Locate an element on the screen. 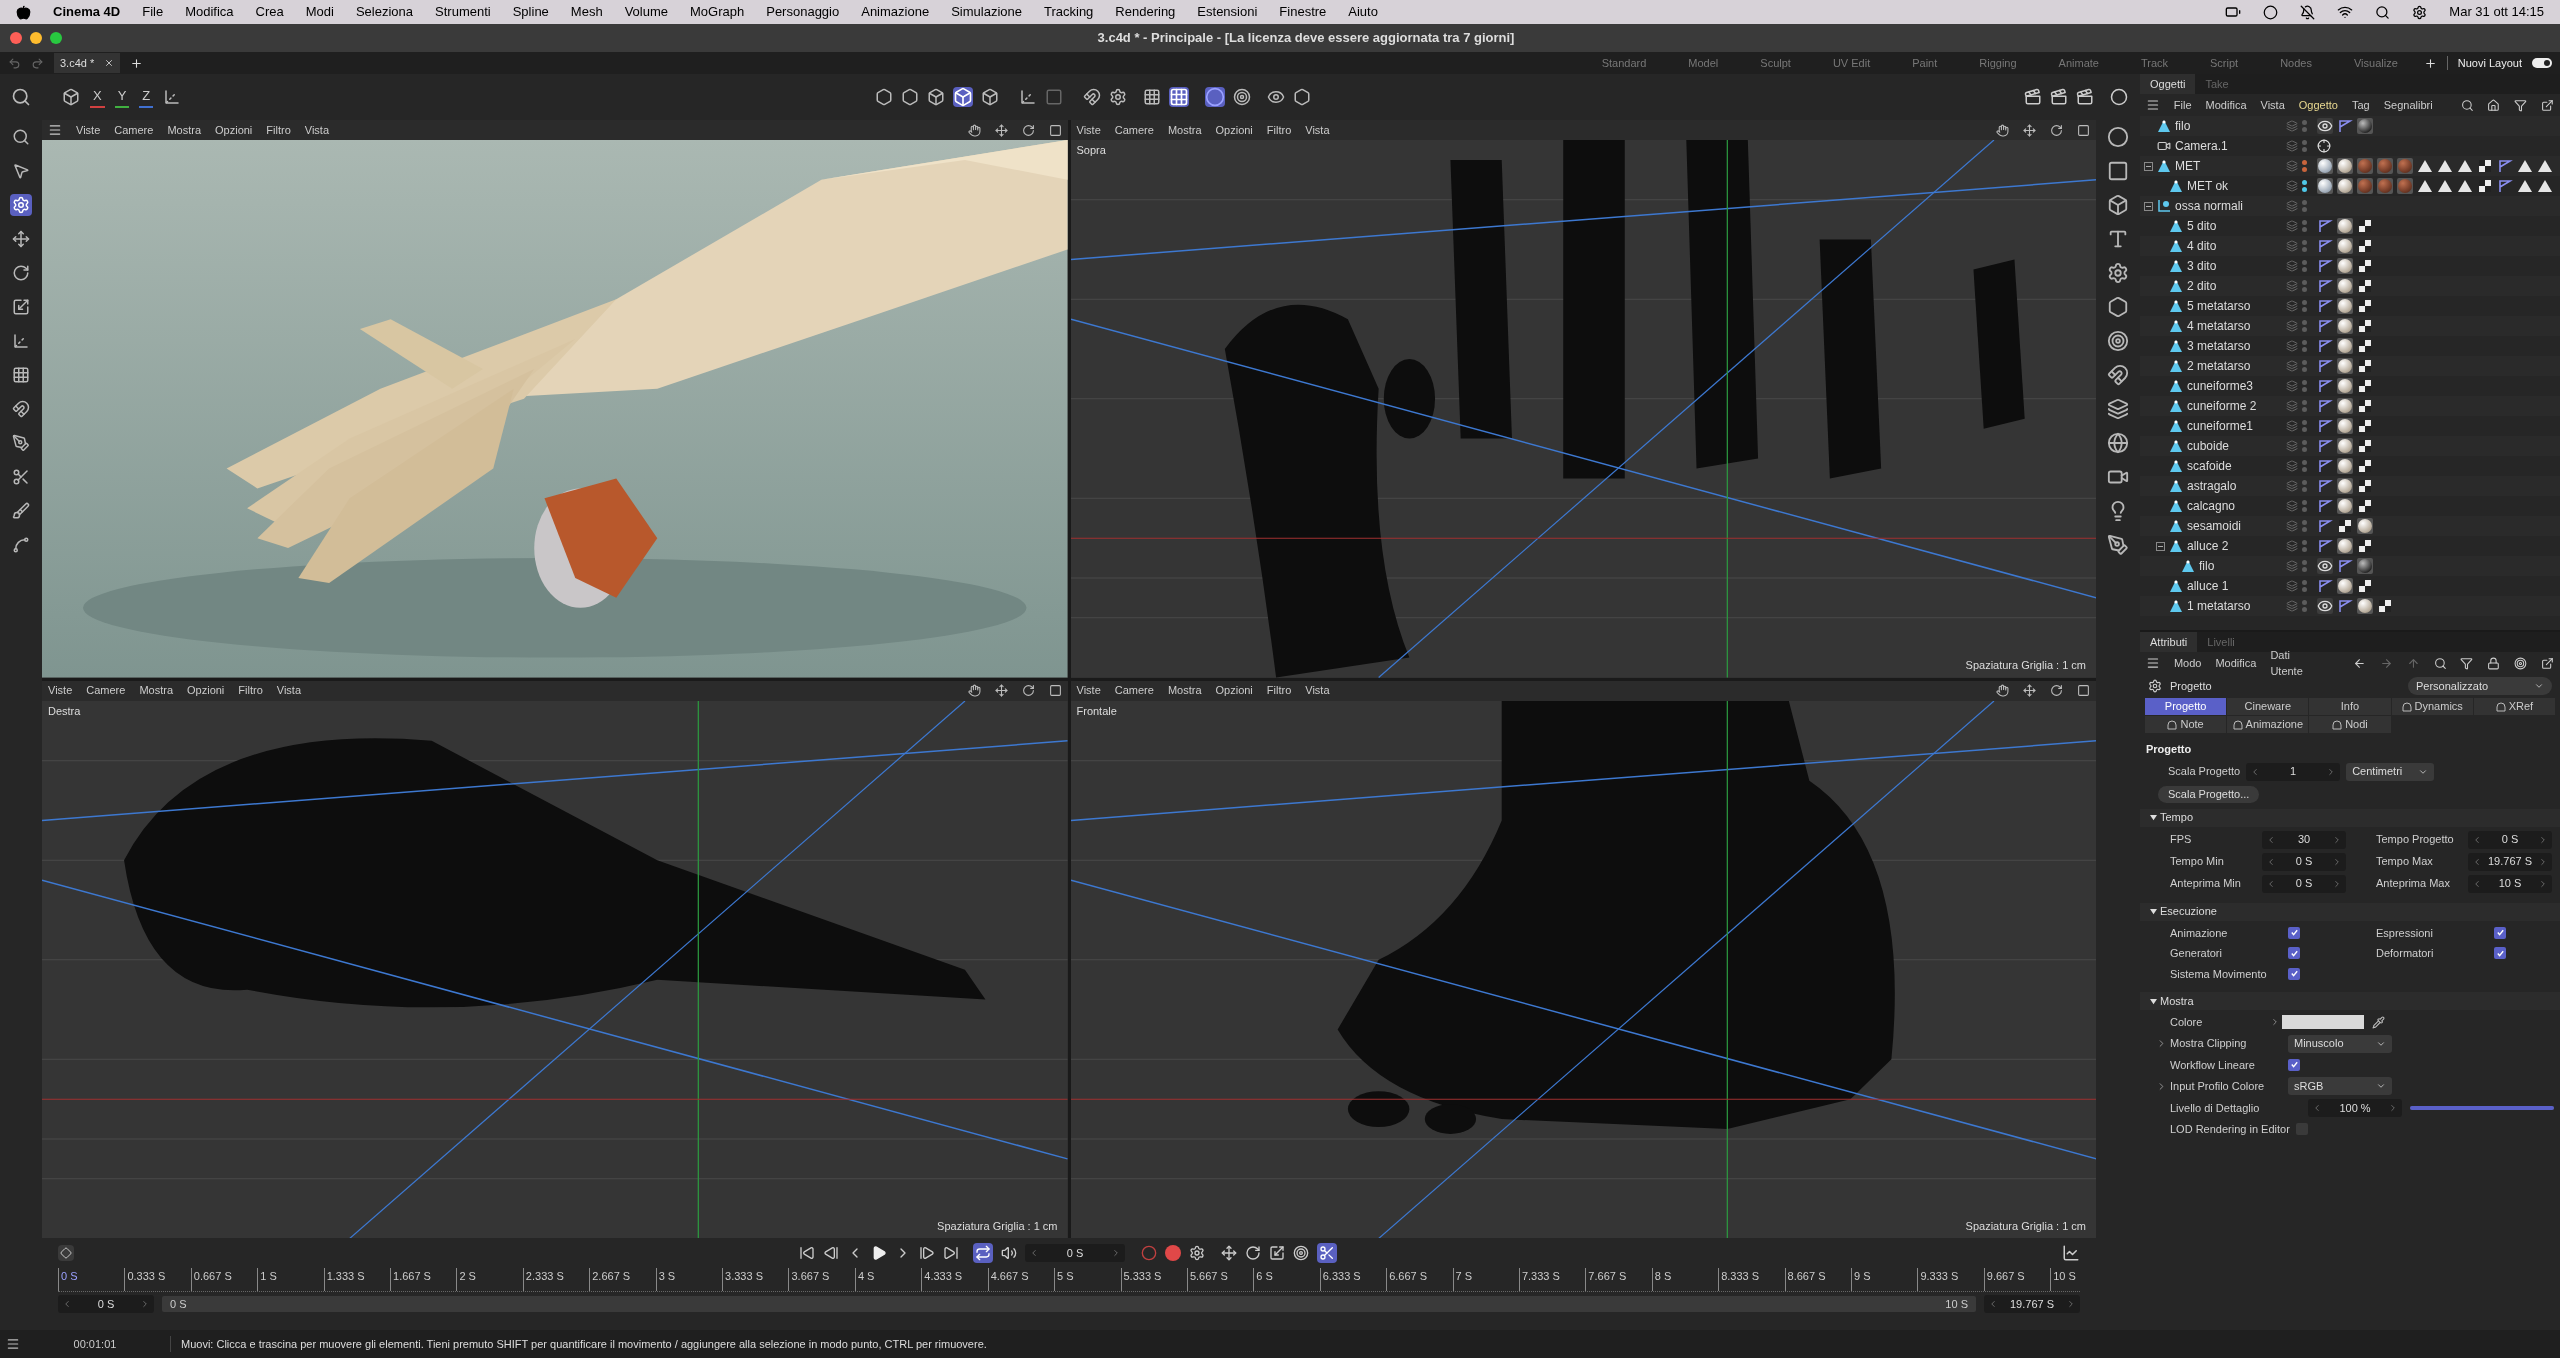  unit-dropdown: Centimetri is located at coordinates (2390, 771).